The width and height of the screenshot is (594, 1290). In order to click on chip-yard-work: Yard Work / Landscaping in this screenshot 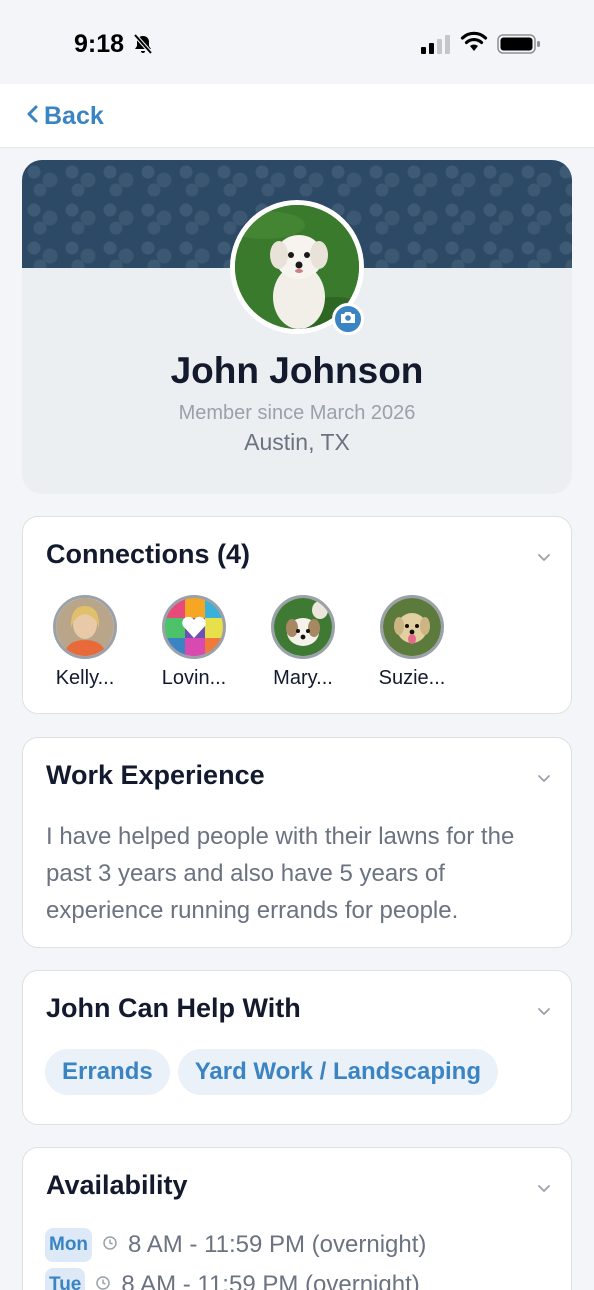, I will do `click(337, 1072)`.